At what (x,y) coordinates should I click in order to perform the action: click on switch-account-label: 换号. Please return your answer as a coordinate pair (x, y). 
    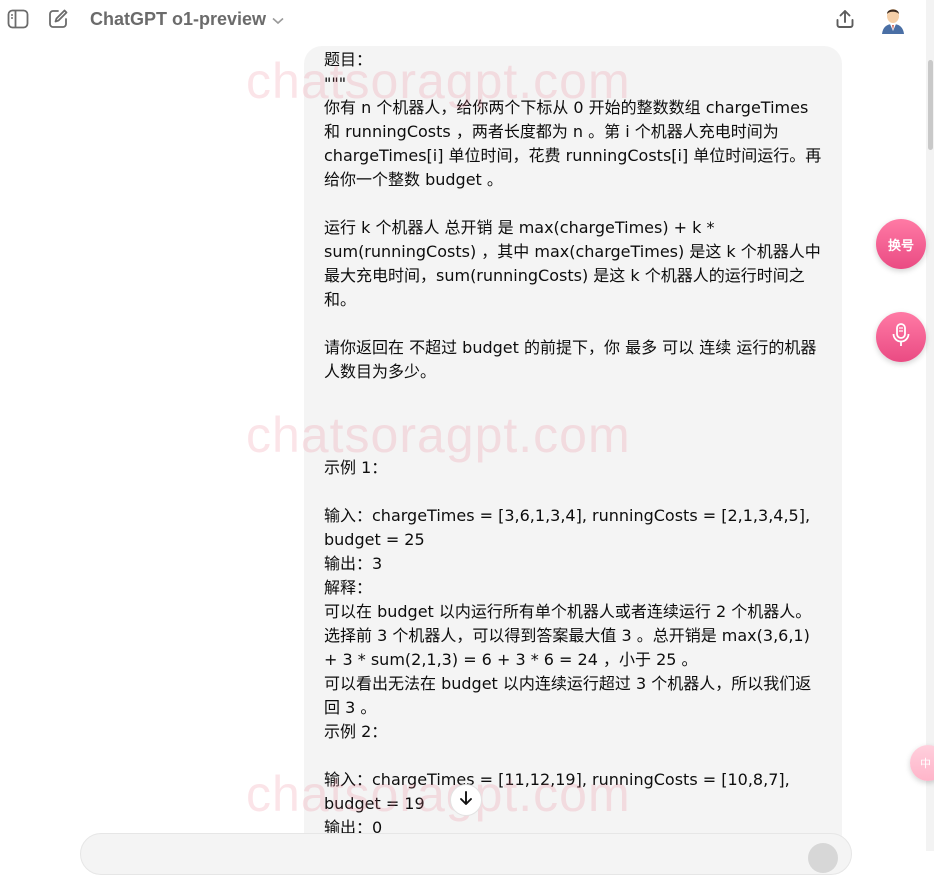
    Looking at the image, I should click on (900, 246).